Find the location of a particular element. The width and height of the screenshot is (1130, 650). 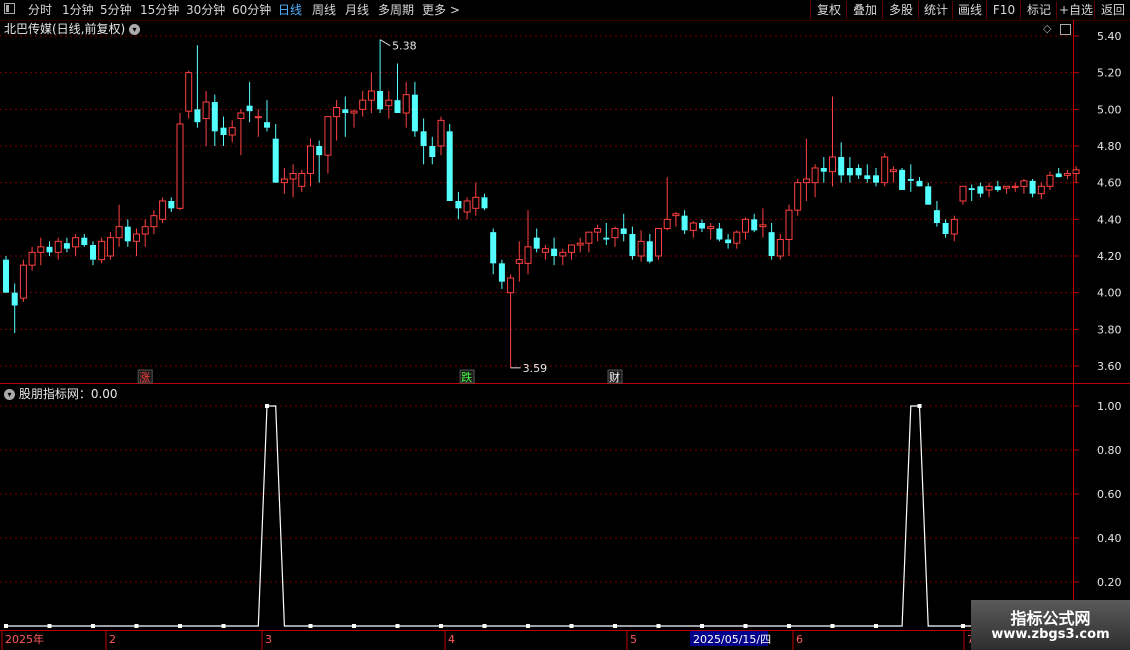

indicator-tick-label: 1.00 is located at coordinates (1109, 406).